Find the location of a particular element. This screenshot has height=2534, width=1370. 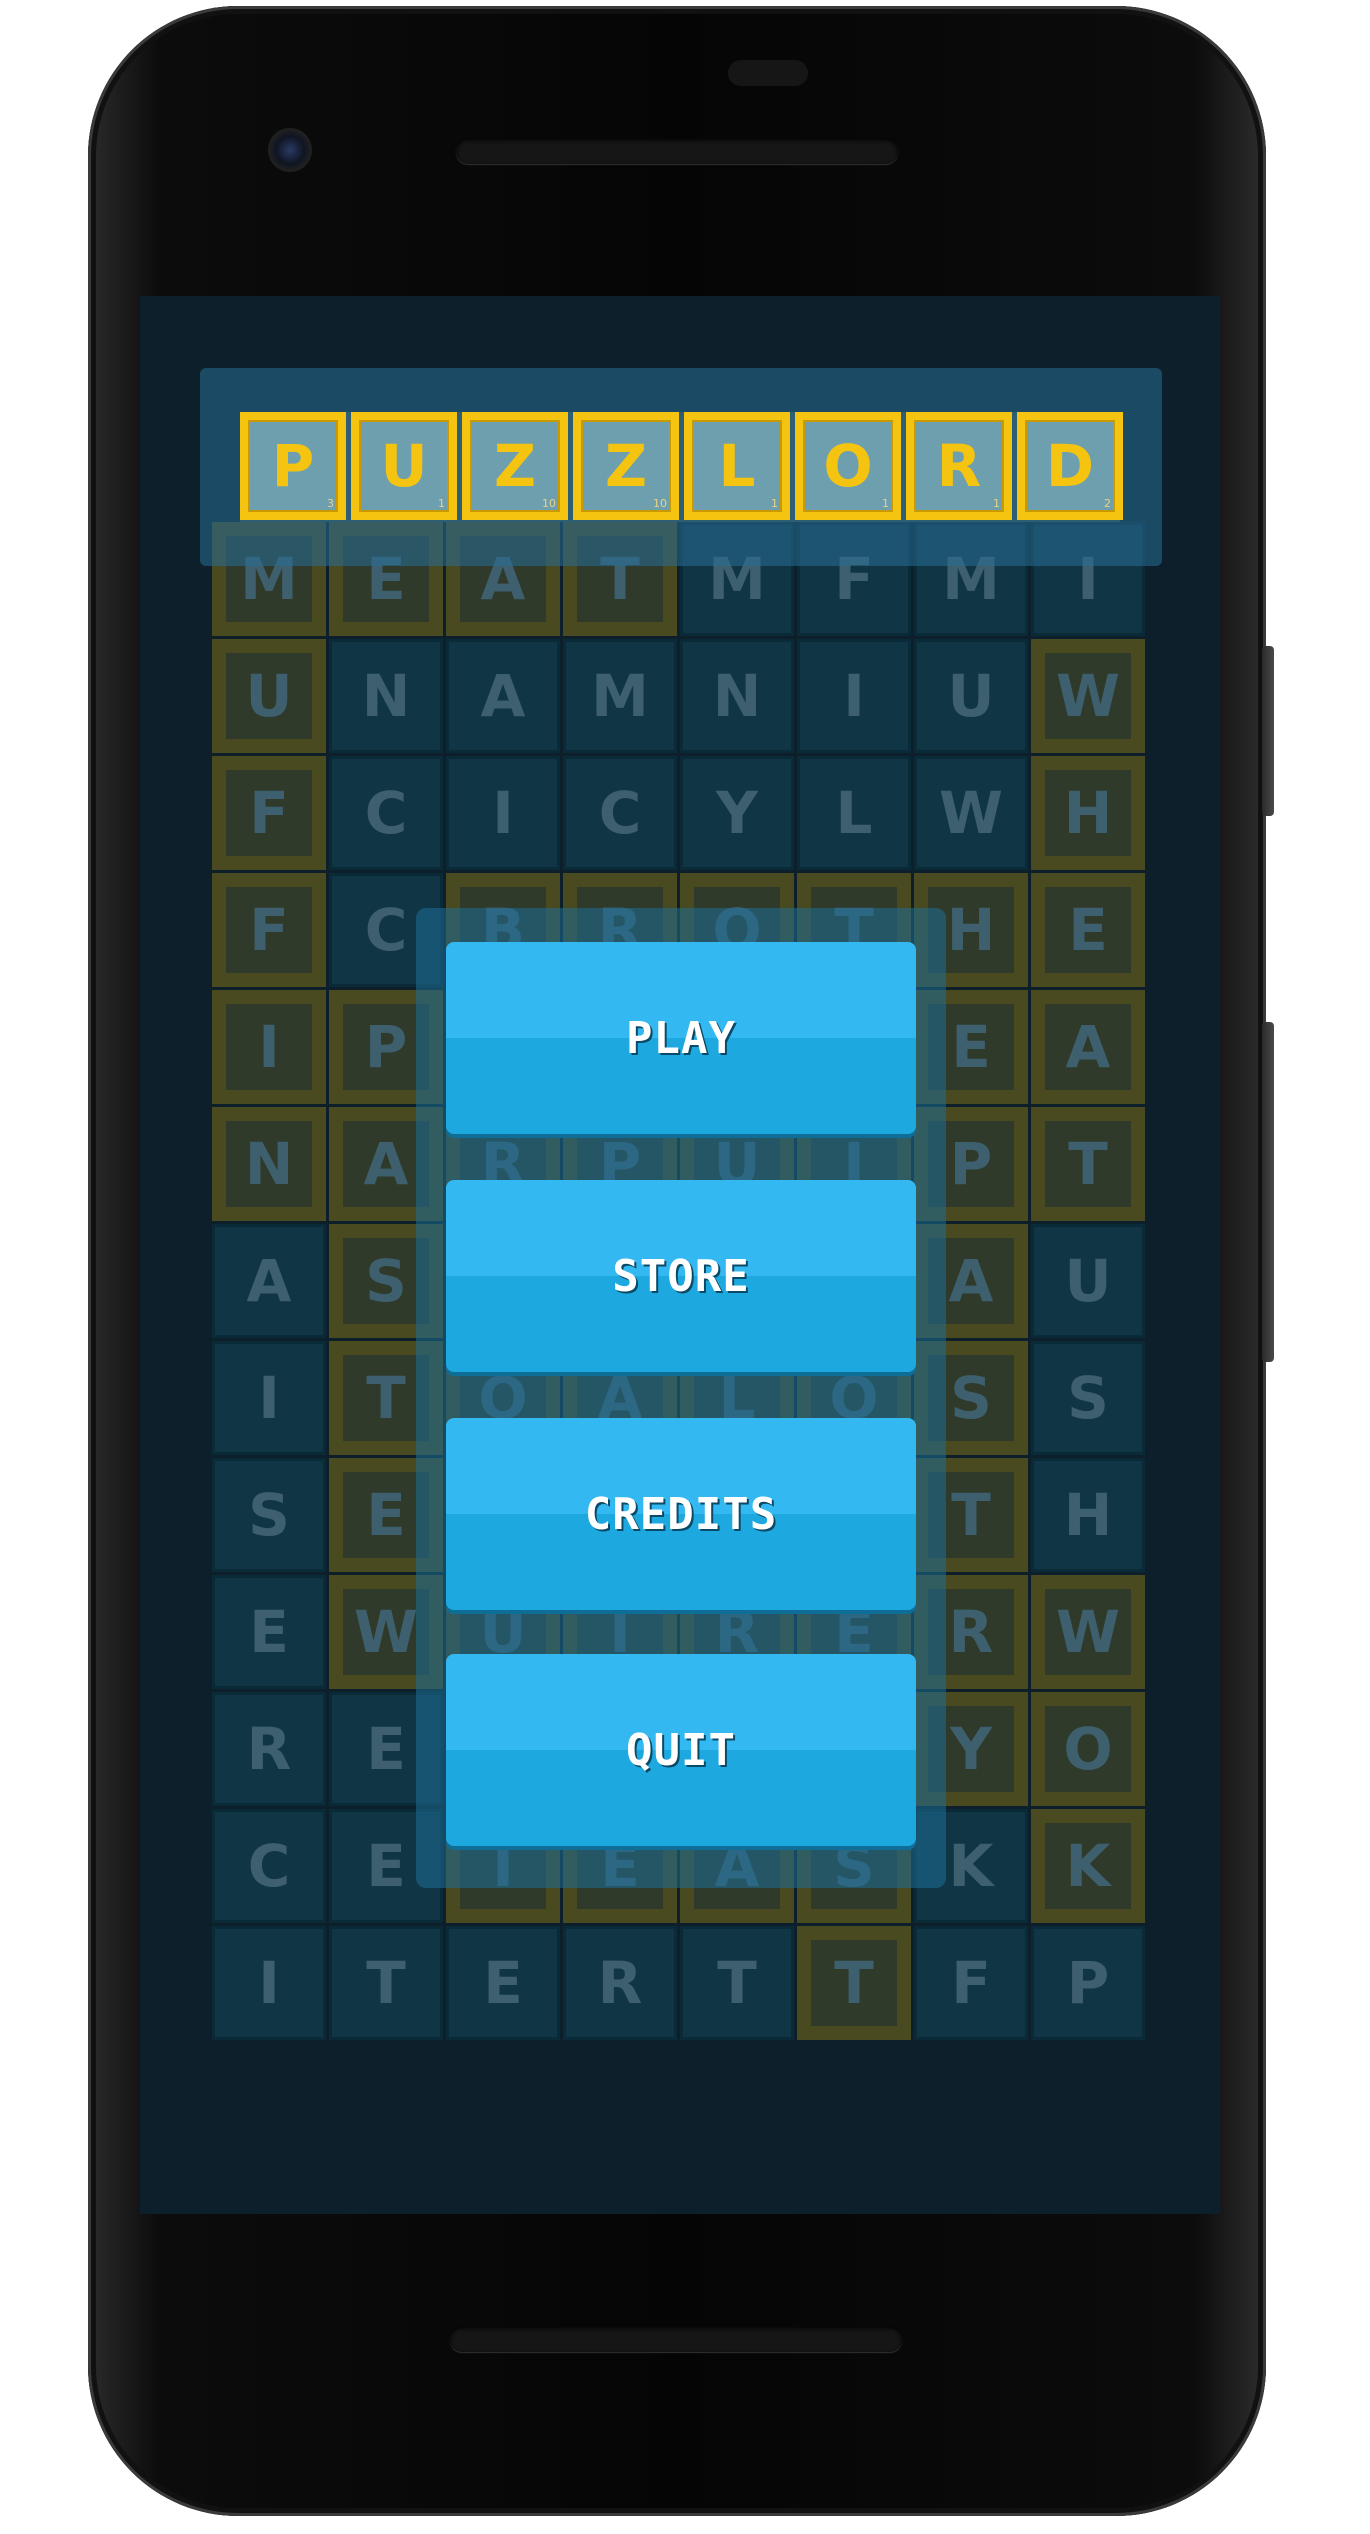

logo-tile: O1 is located at coordinates (848, 466).